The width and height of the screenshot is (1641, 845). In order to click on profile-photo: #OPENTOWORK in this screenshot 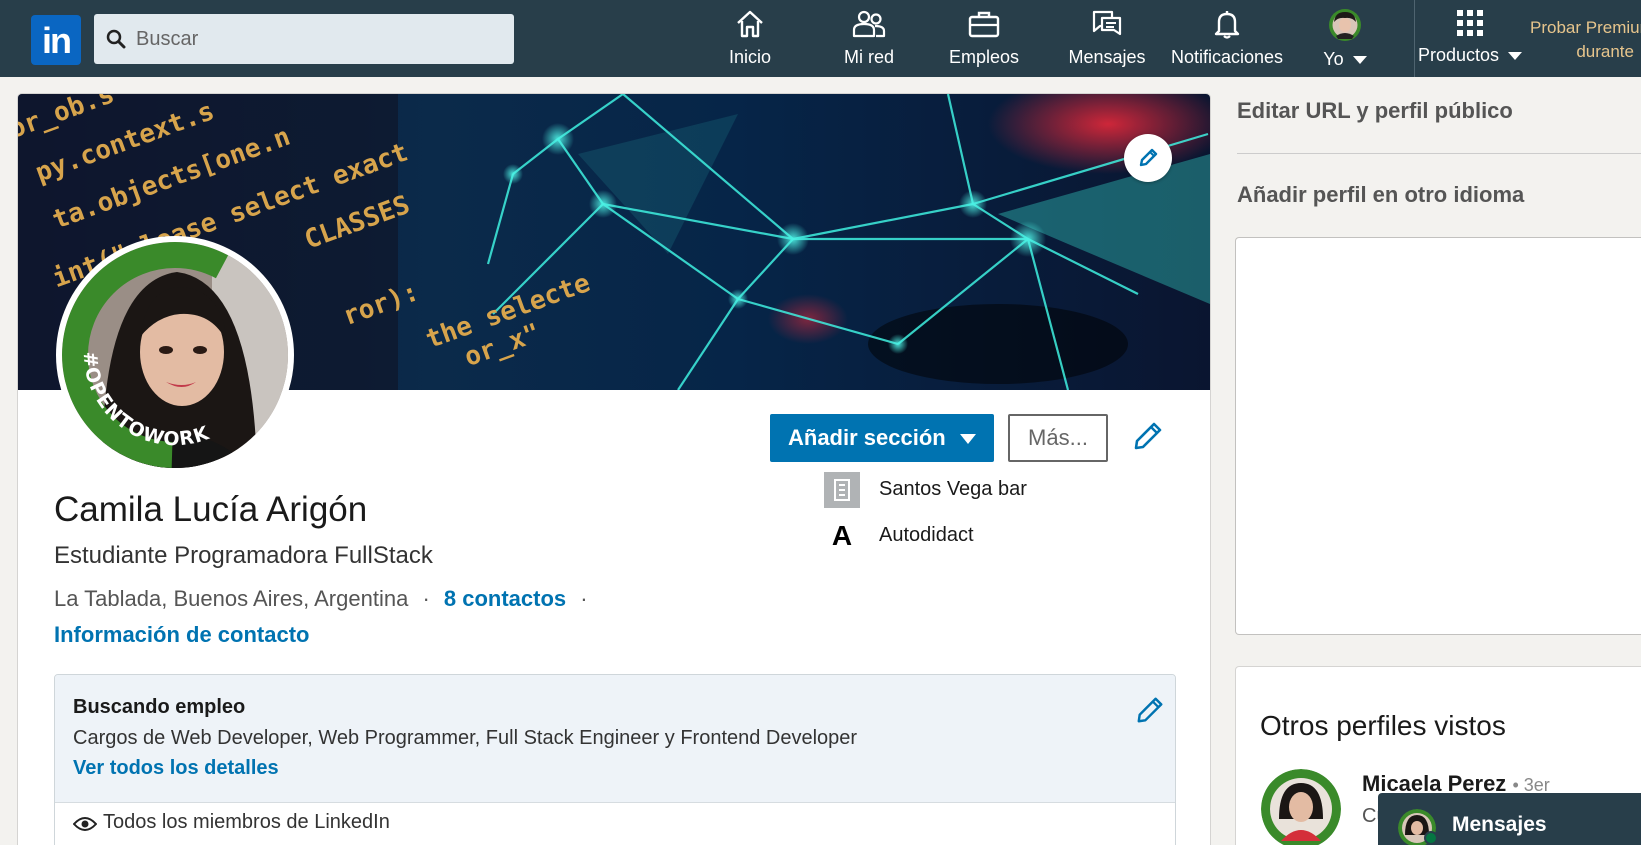, I will do `click(175, 355)`.